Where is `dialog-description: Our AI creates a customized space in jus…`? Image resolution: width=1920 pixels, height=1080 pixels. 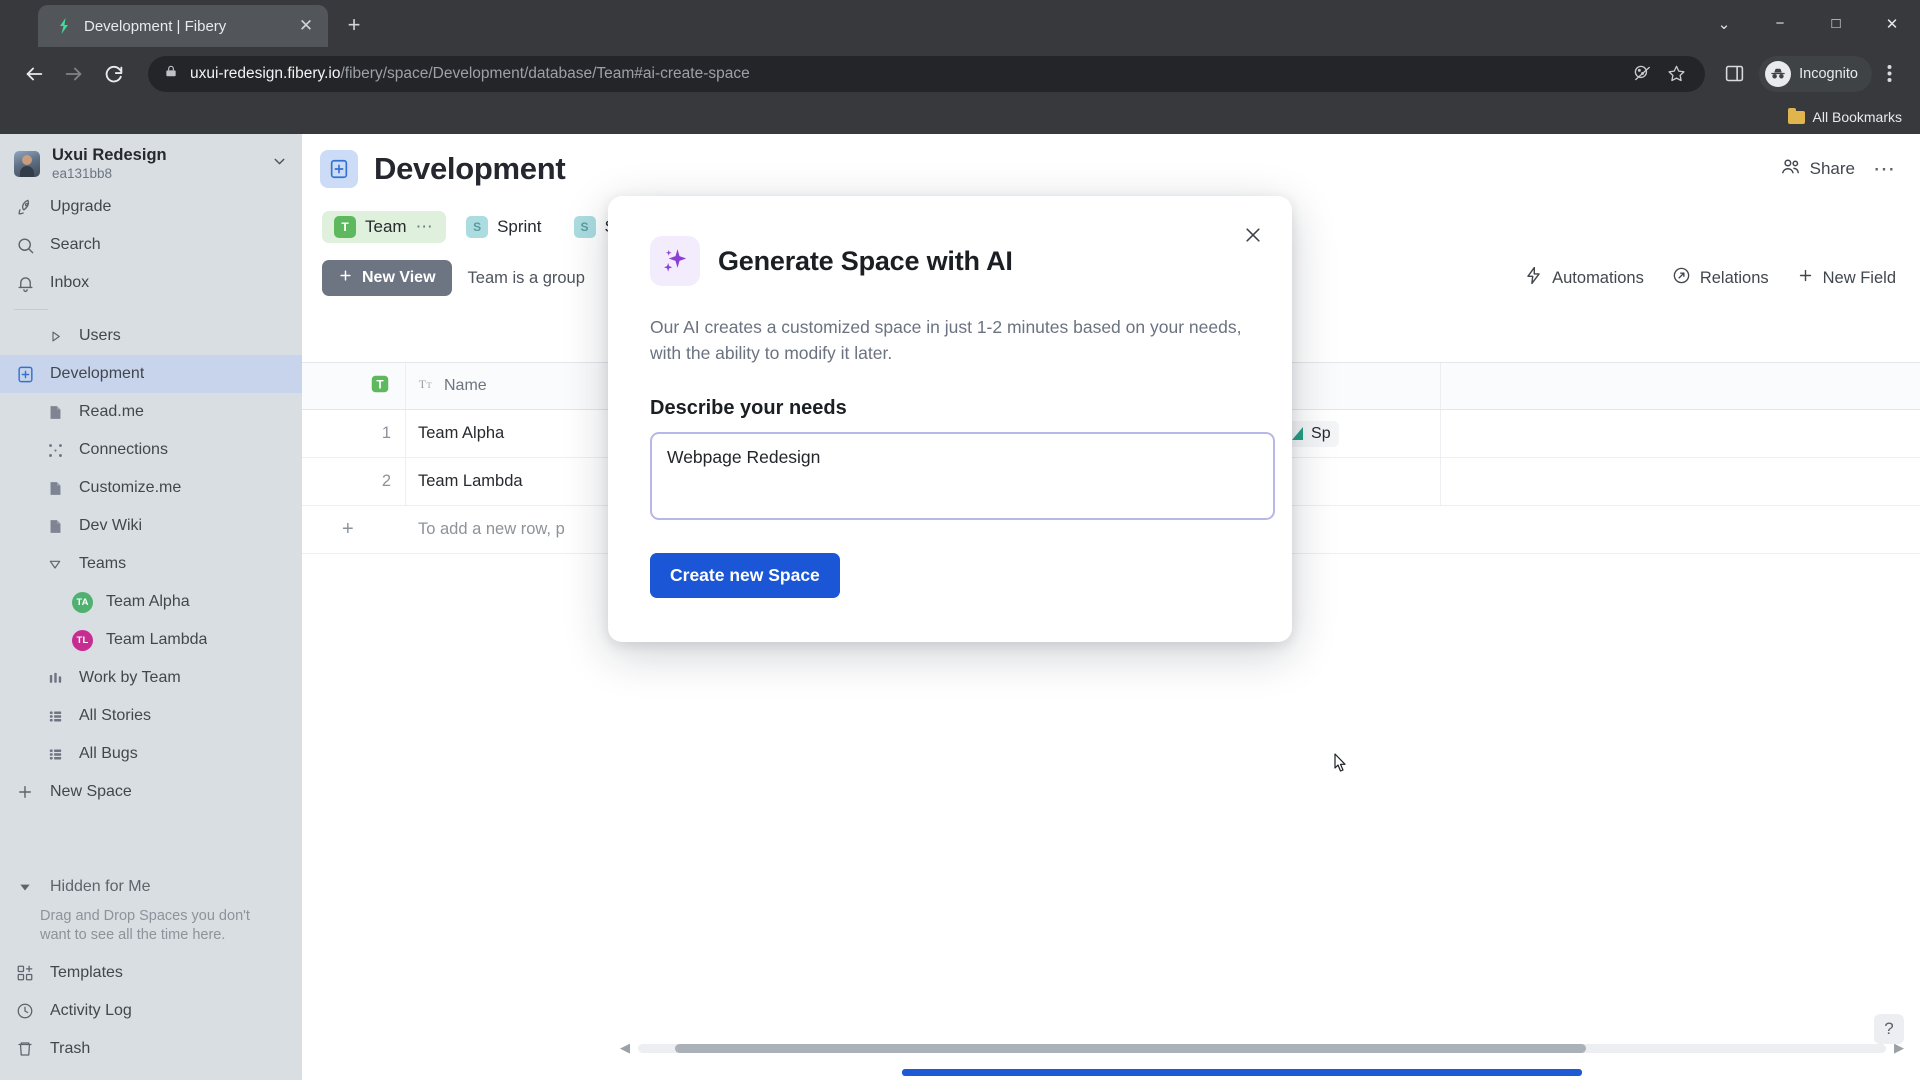 dialog-description: Our AI creates a customized space in jus… is located at coordinates (946, 340).